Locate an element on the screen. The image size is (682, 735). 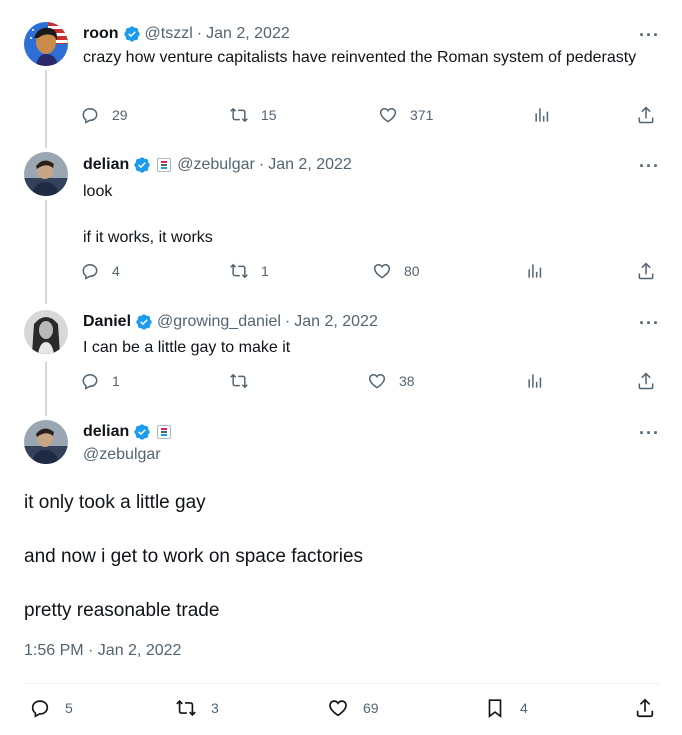
reply-count: 1 is located at coordinates (116, 381).